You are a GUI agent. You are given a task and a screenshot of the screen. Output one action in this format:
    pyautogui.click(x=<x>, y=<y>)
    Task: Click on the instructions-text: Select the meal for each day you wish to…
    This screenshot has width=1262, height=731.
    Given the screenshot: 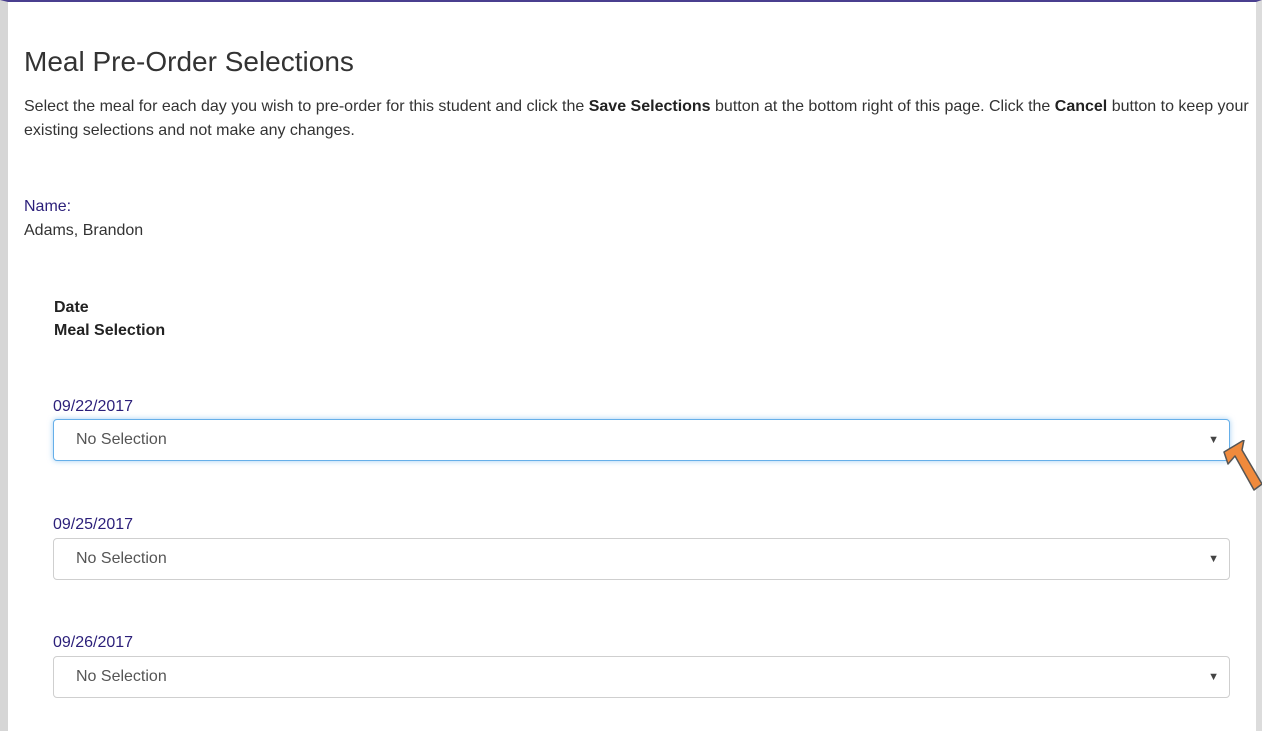 What is the action you would take?
    pyautogui.click(x=640, y=119)
    